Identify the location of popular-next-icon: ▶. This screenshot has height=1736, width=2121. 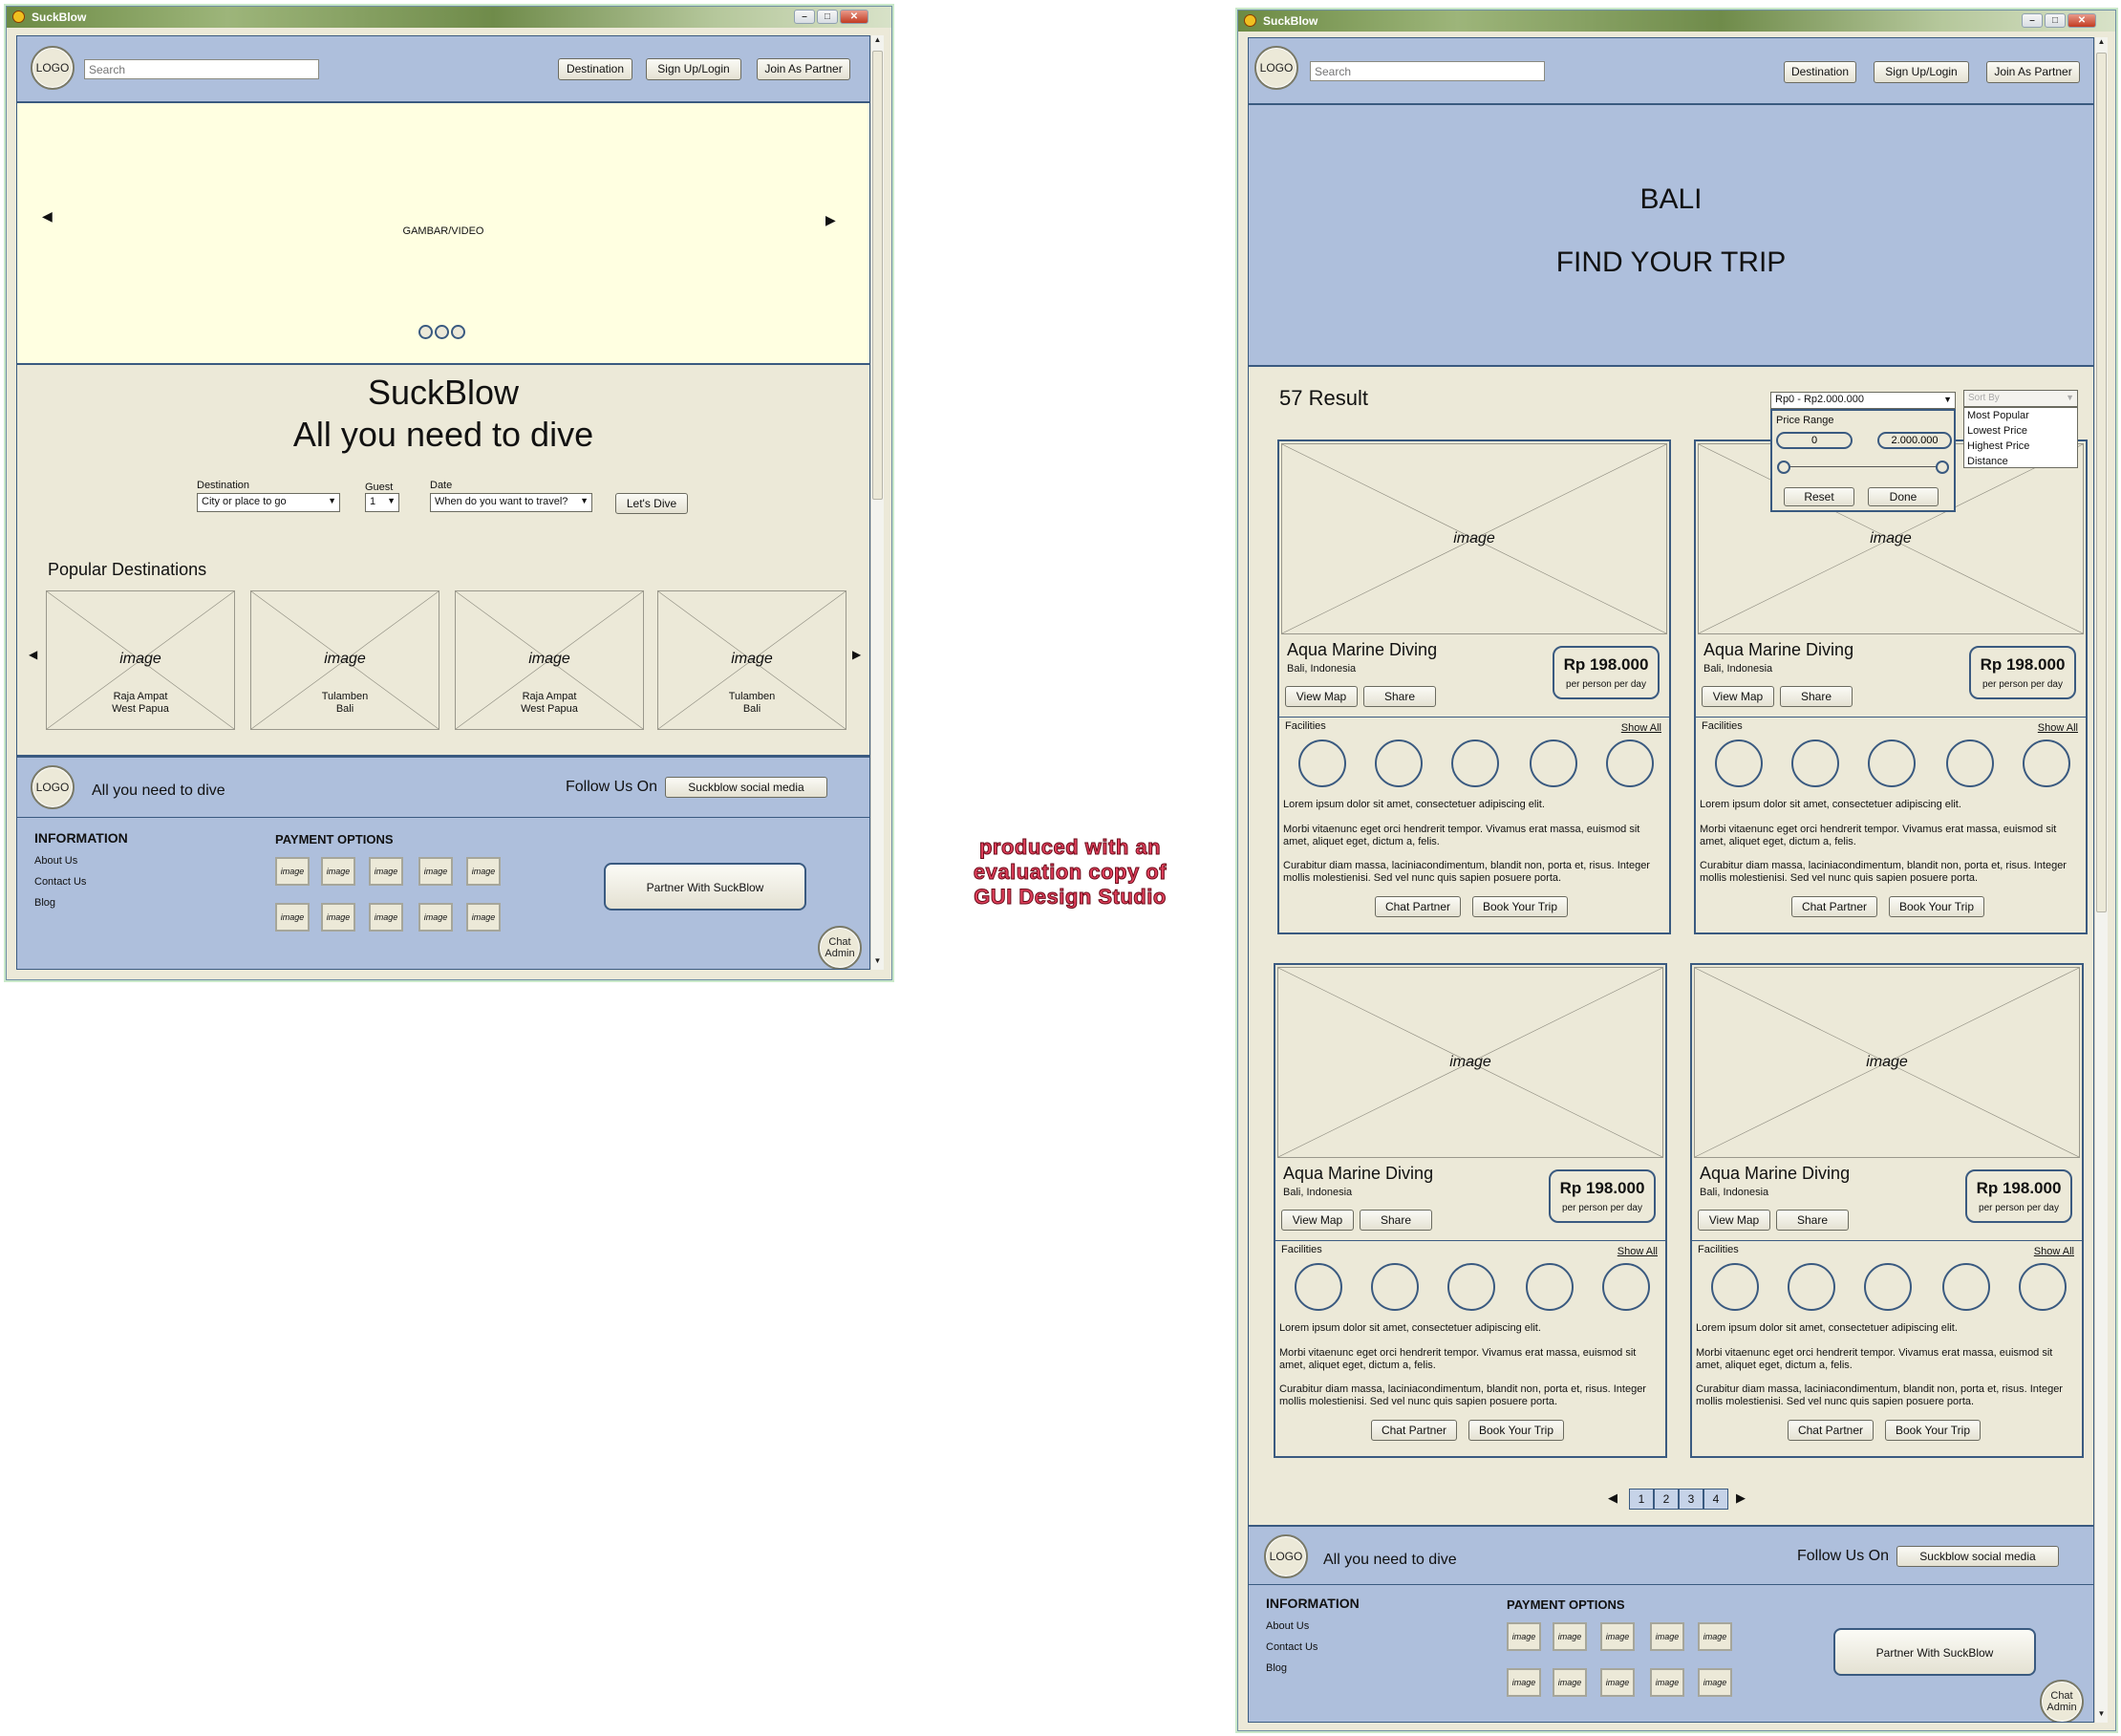
(856, 654).